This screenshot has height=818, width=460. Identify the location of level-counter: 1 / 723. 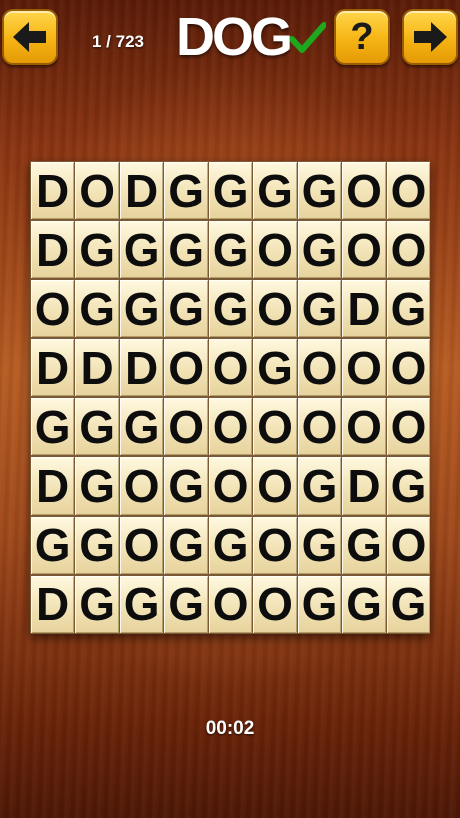
(118, 41).